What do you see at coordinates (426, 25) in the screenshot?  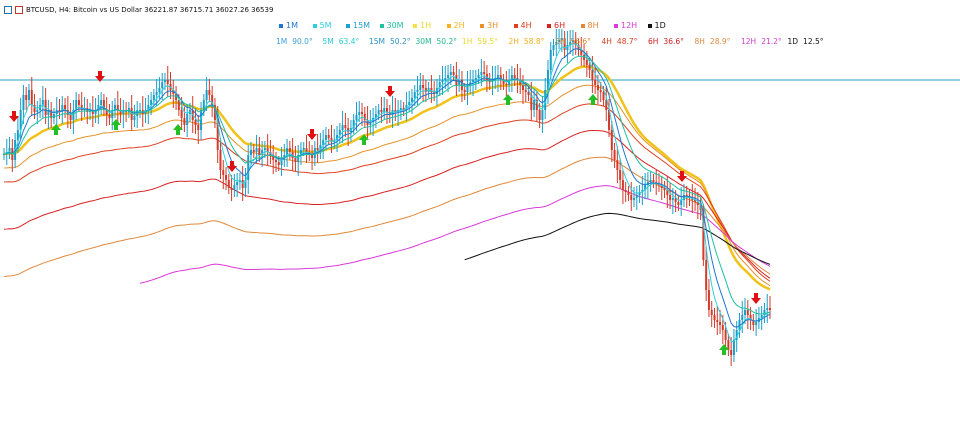 I see `timeframe-label: 1H` at bounding box center [426, 25].